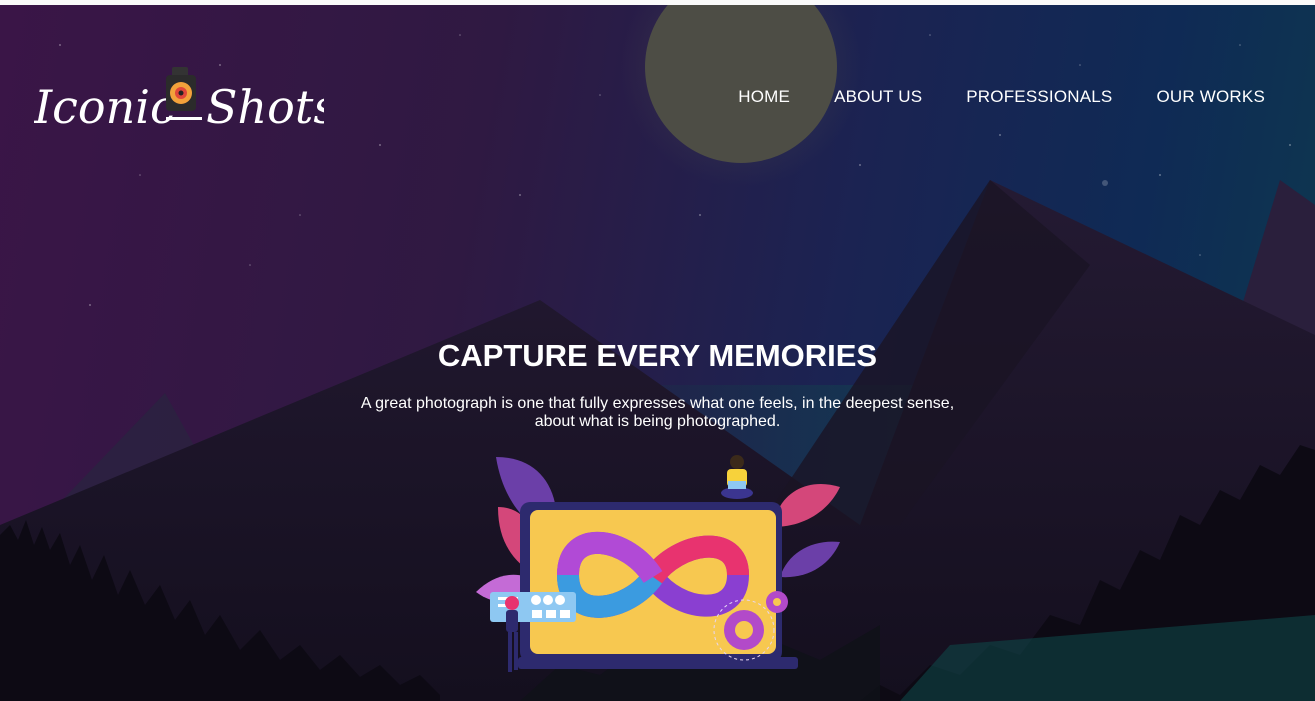  I want to click on logo-text-shots: Shots, so click(265, 107).